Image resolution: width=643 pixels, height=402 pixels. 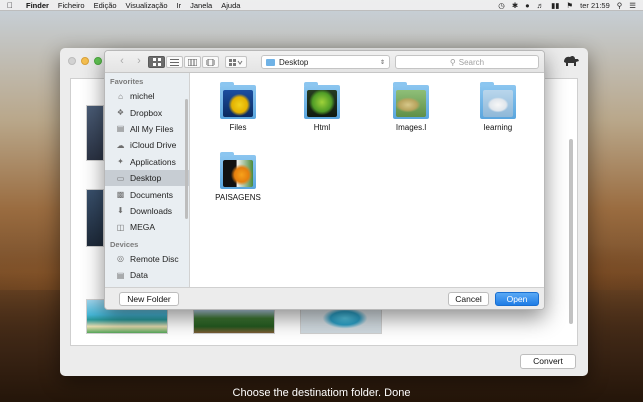 What do you see at coordinates (632, 5) in the screenshot?
I see `notification-center-icon: ☰` at bounding box center [632, 5].